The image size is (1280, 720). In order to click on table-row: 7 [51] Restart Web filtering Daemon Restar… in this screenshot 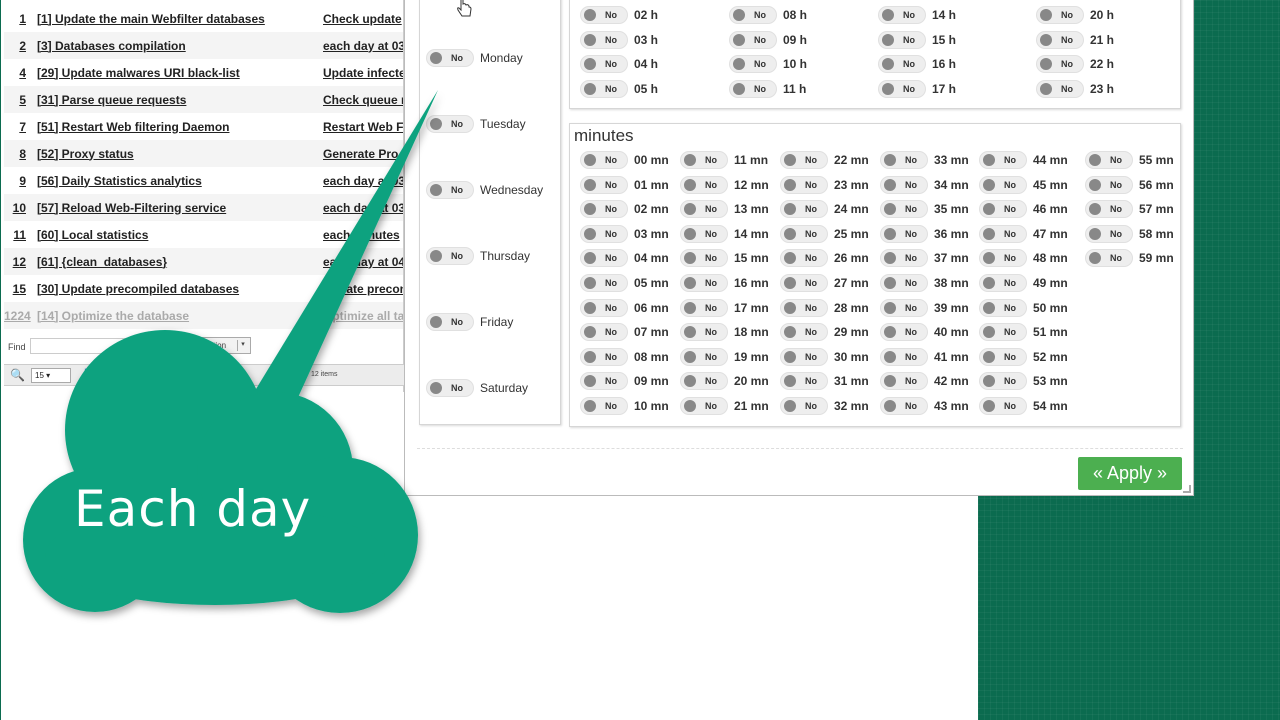, I will do `click(203, 126)`.